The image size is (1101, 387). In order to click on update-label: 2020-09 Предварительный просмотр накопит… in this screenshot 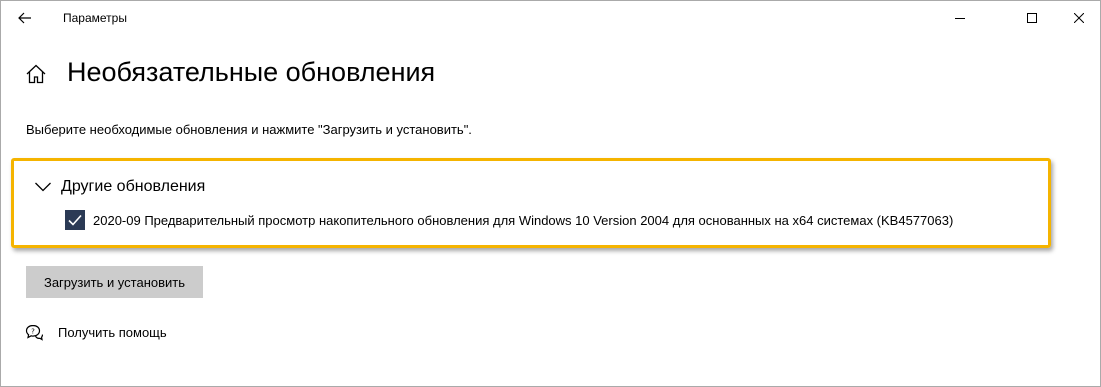, I will do `click(523, 220)`.